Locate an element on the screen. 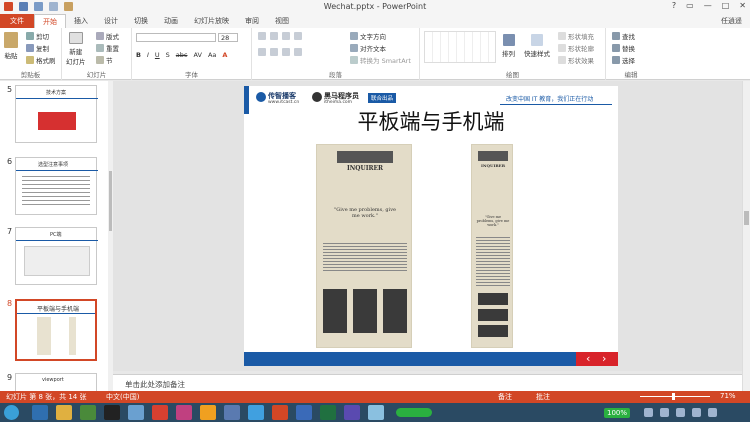 The height and width of the screenshot is (422, 750). select-button: 选择 is located at coordinates (623, 60).